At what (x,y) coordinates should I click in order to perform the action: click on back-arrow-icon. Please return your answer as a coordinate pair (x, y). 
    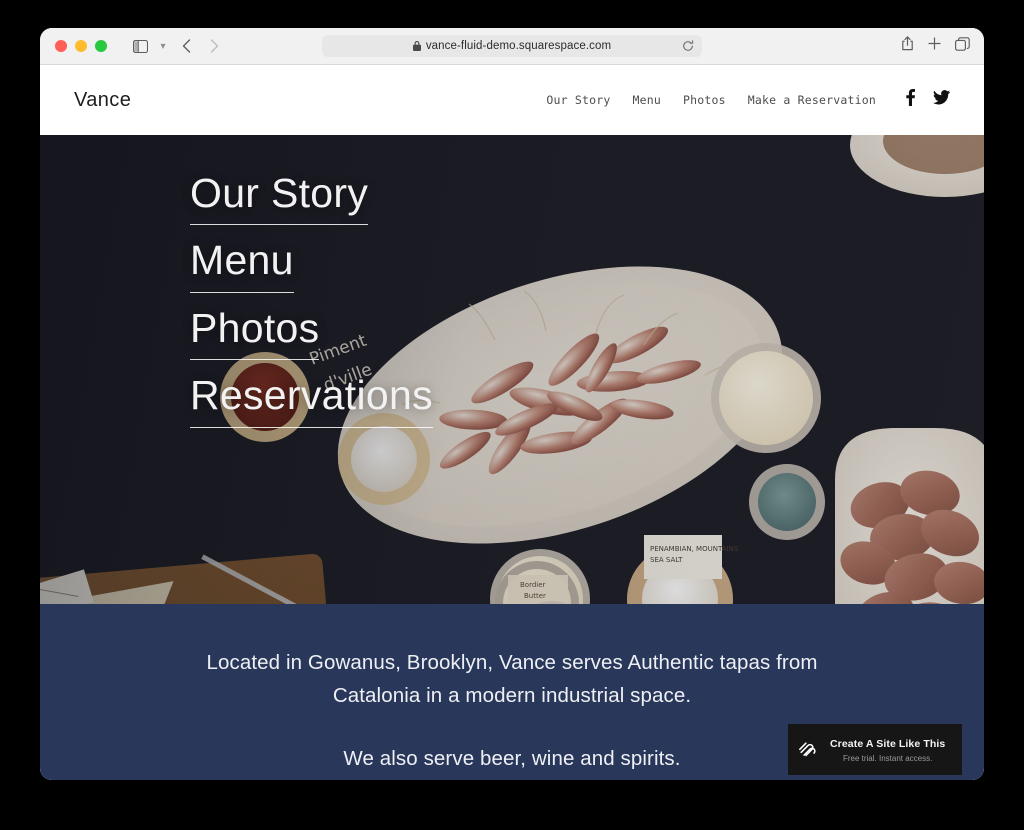
    Looking at the image, I should click on (186, 46).